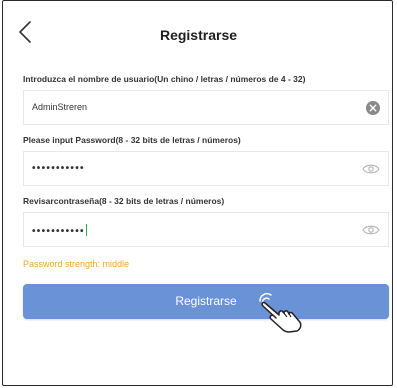 Image resolution: width=397 pixels, height=388 pixels. What do you see at coordinates (280, 313) in the screenshot?
I see `pointing-hand-icon` at bounding box center [280, 313].